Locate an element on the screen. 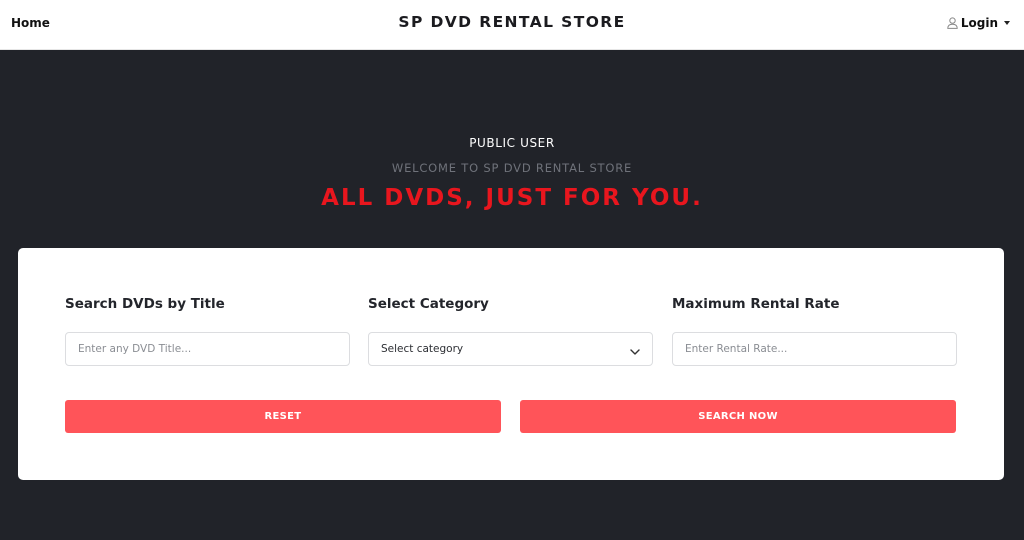  title-search-input is located at coordinates (207, 349).